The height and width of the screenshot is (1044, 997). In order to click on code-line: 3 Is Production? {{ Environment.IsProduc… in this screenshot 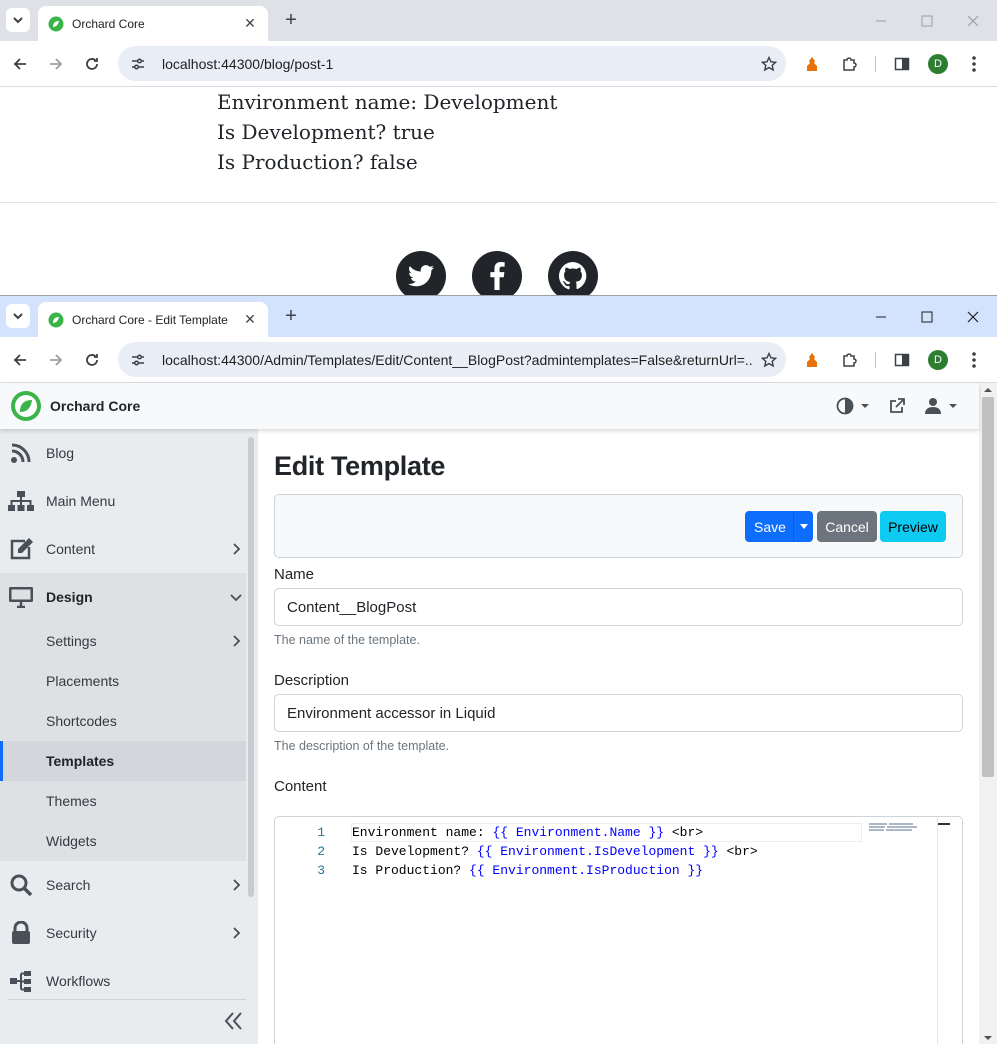, I will do `click(575, 870)`.